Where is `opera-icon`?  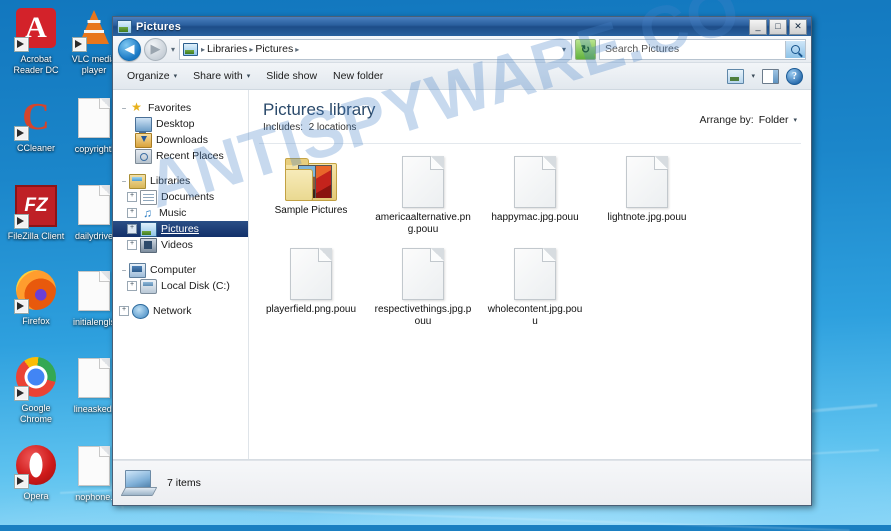
opera-icon is located at coordinates (36, 467).